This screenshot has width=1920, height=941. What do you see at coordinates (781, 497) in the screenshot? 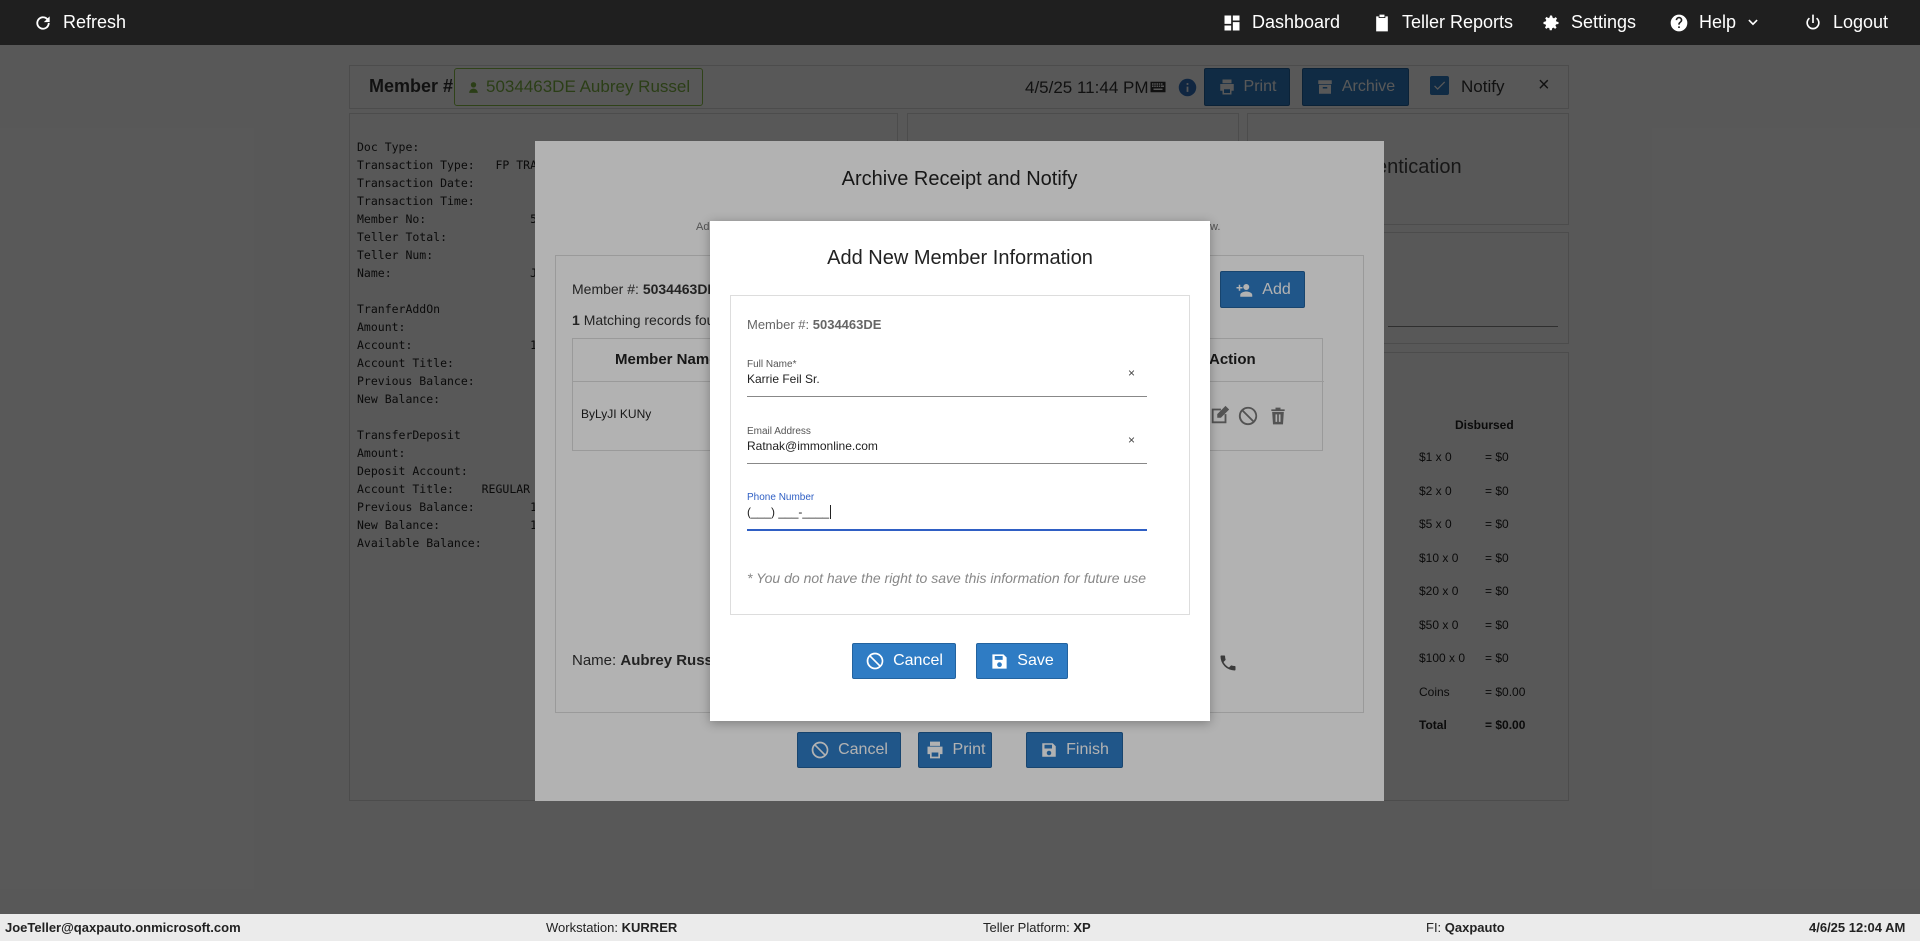
I see `phone-label: Phone Number` at bounding box center [781, 497].